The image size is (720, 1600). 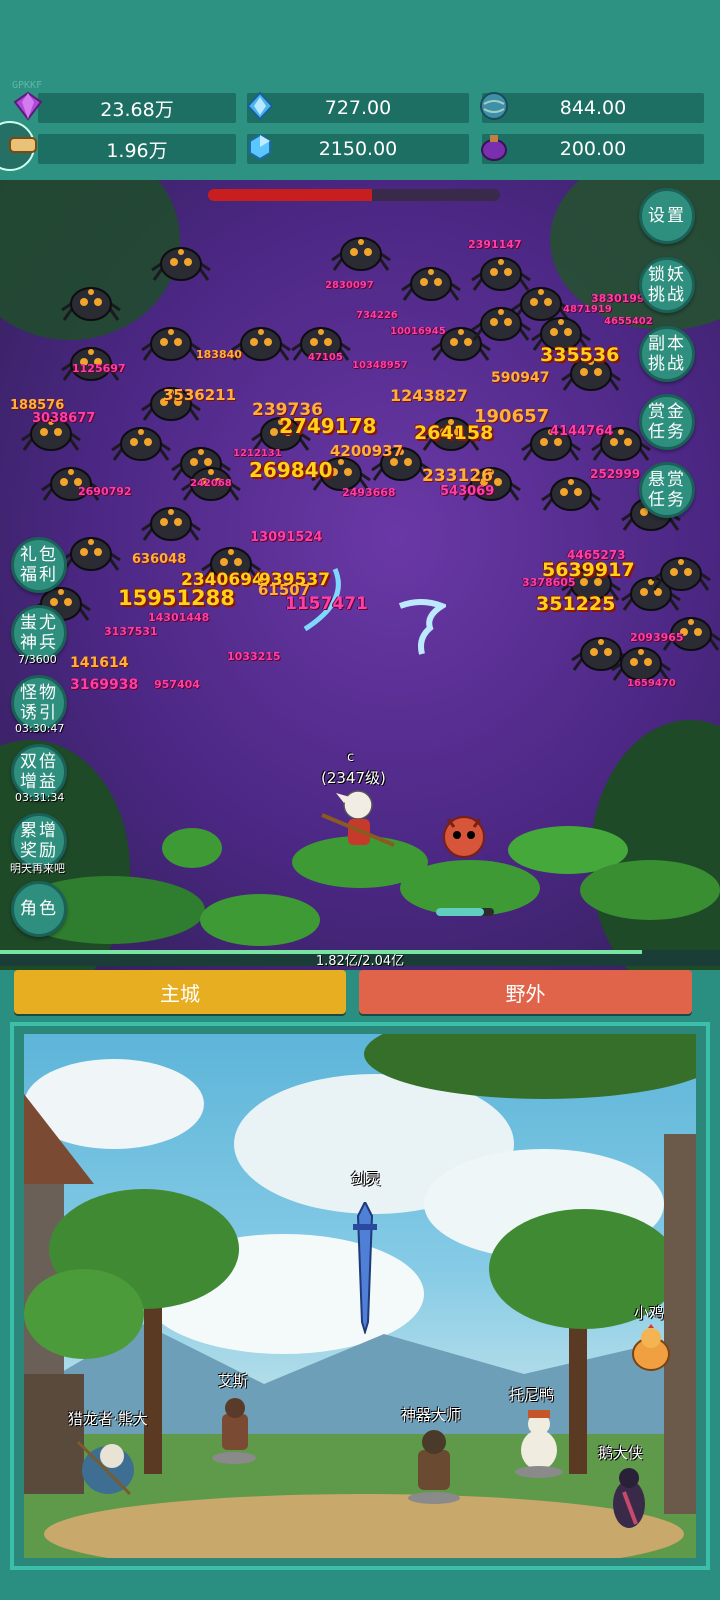 What do you see at coordinates (290, 195) in the screenshot?
I see `boss-hp-fill` at bounding box center [290, 195].